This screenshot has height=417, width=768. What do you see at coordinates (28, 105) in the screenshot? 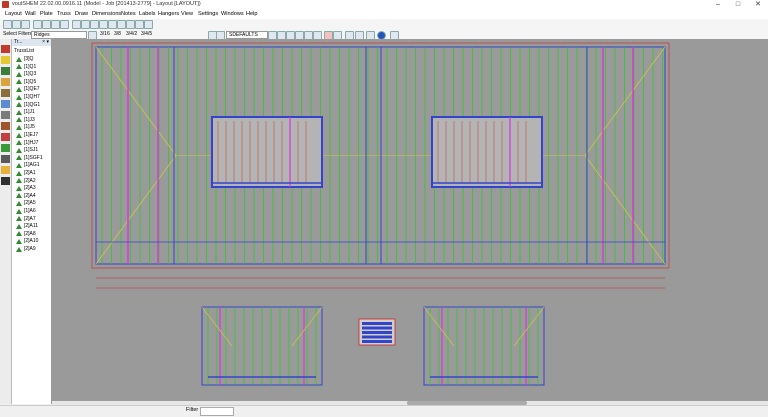
I see `tree-item: [1]QG1` at bounding box center [28, 105].